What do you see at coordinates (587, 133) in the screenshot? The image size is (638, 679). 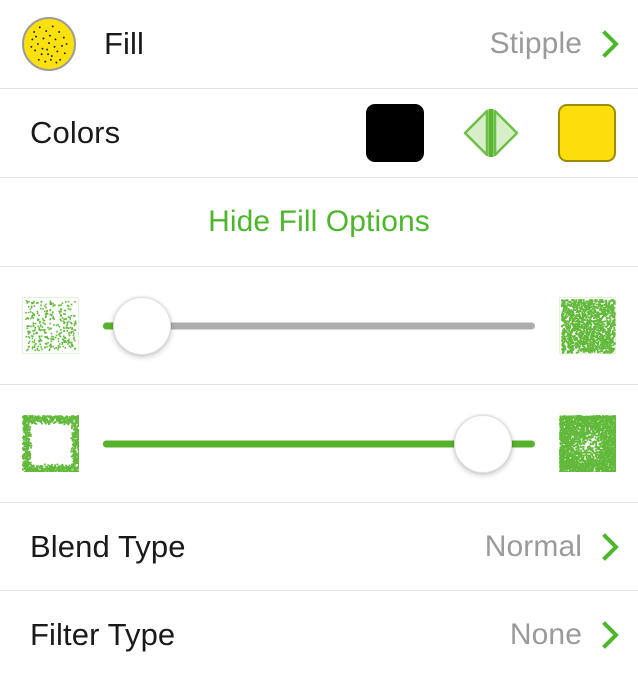 I see `secondary-color-swatch` at bounding box center [587, 133].